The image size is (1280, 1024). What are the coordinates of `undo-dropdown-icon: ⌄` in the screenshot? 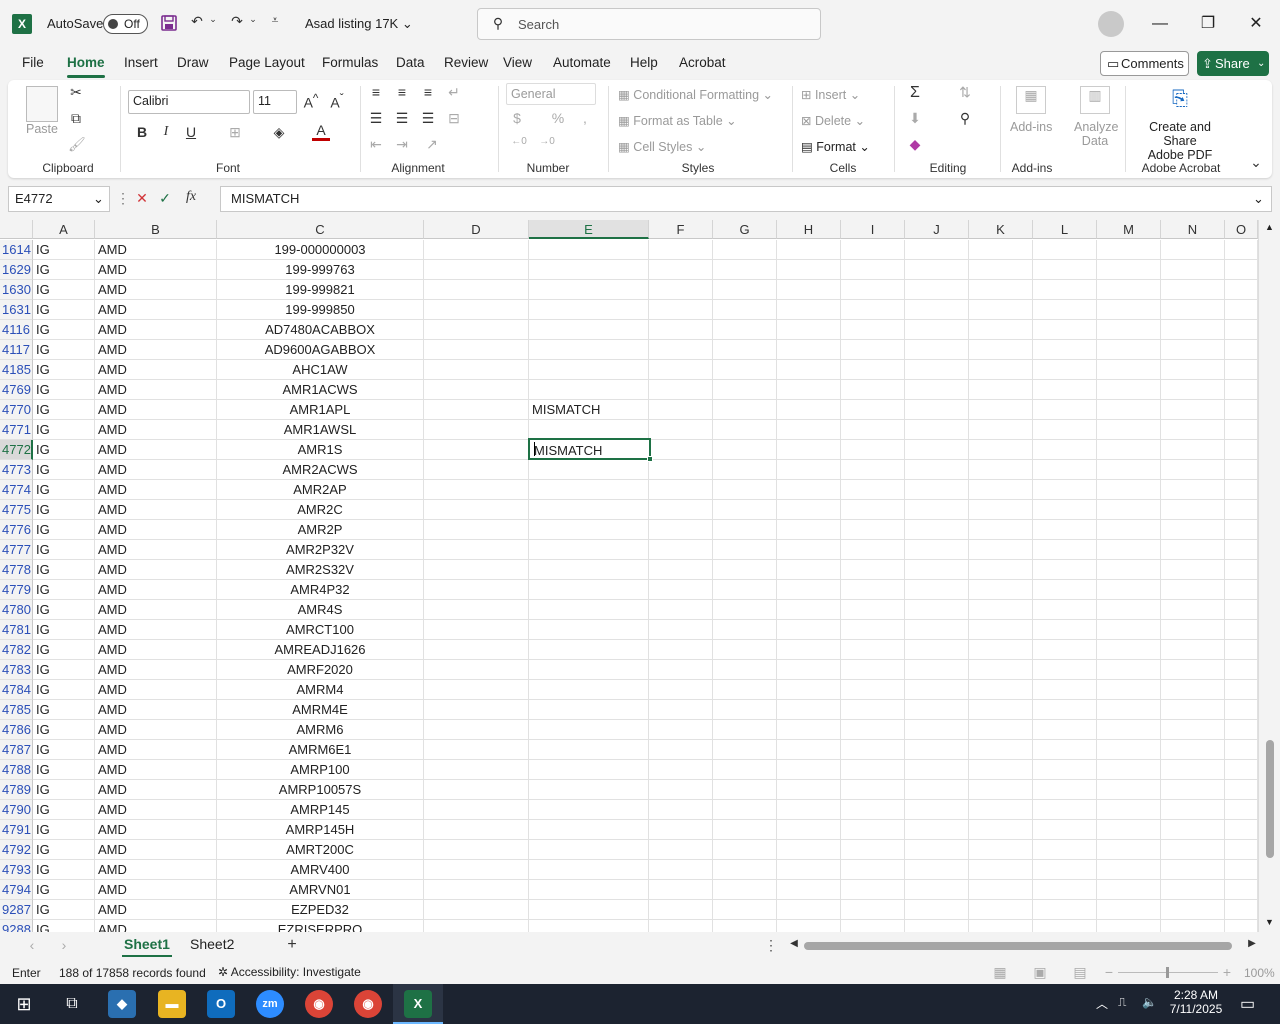 It's located at (213, 19).